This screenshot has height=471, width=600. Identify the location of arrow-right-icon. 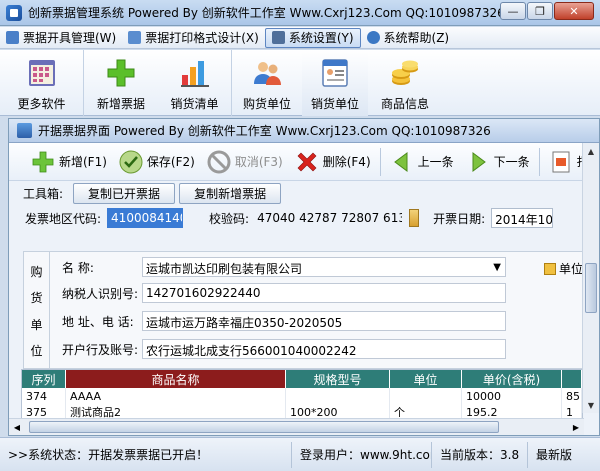
(479, 161).